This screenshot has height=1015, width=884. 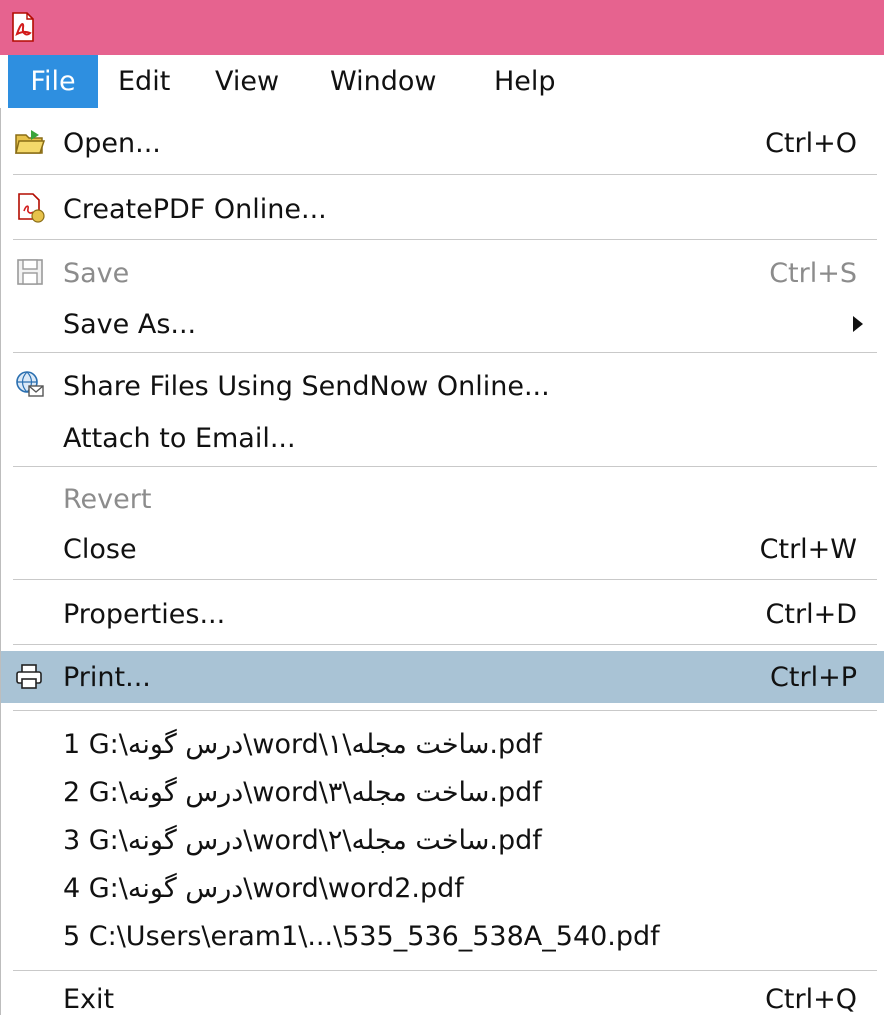 I want to click on menu-window: Window, so click(x=383, y=81).